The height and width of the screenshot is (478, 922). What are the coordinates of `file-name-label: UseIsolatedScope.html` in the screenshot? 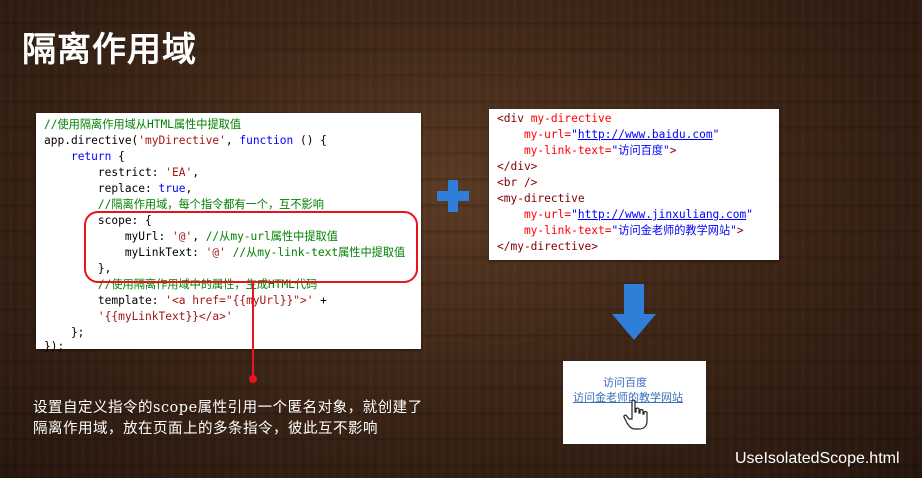 It's located at (817, 458).